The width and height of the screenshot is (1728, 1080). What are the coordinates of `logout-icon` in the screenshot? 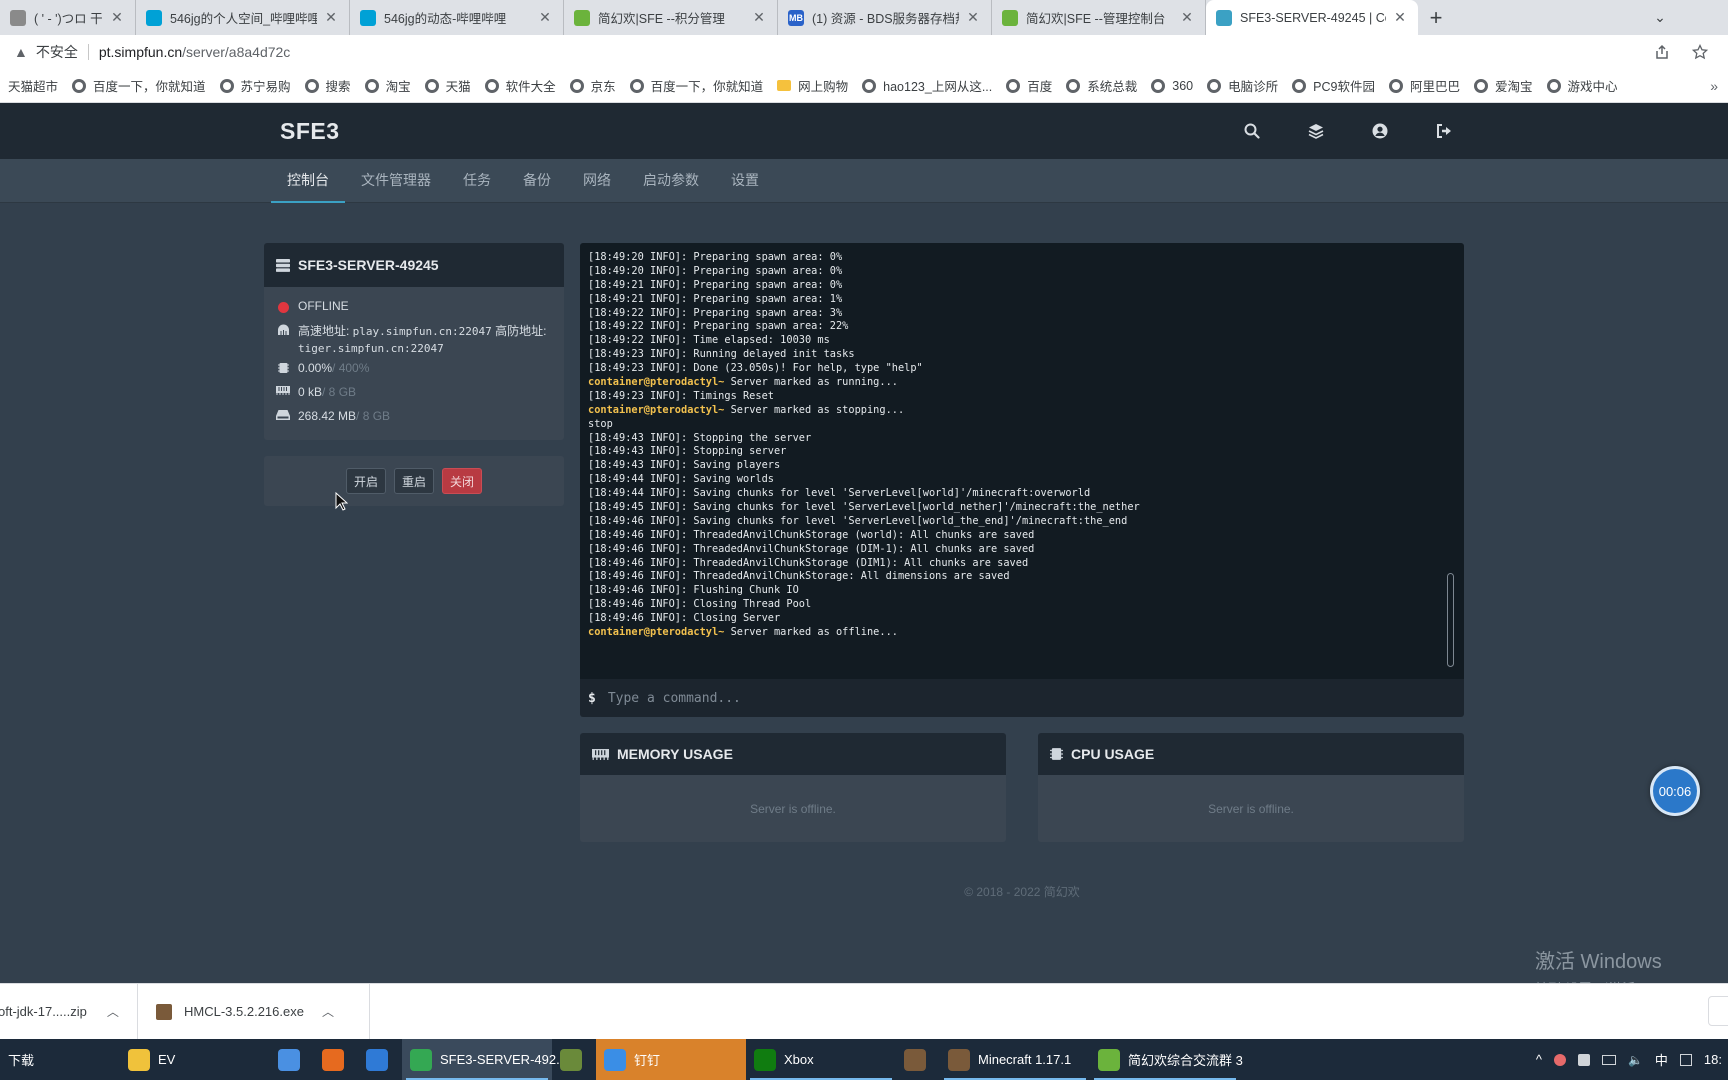 It's located at (1444, 131).